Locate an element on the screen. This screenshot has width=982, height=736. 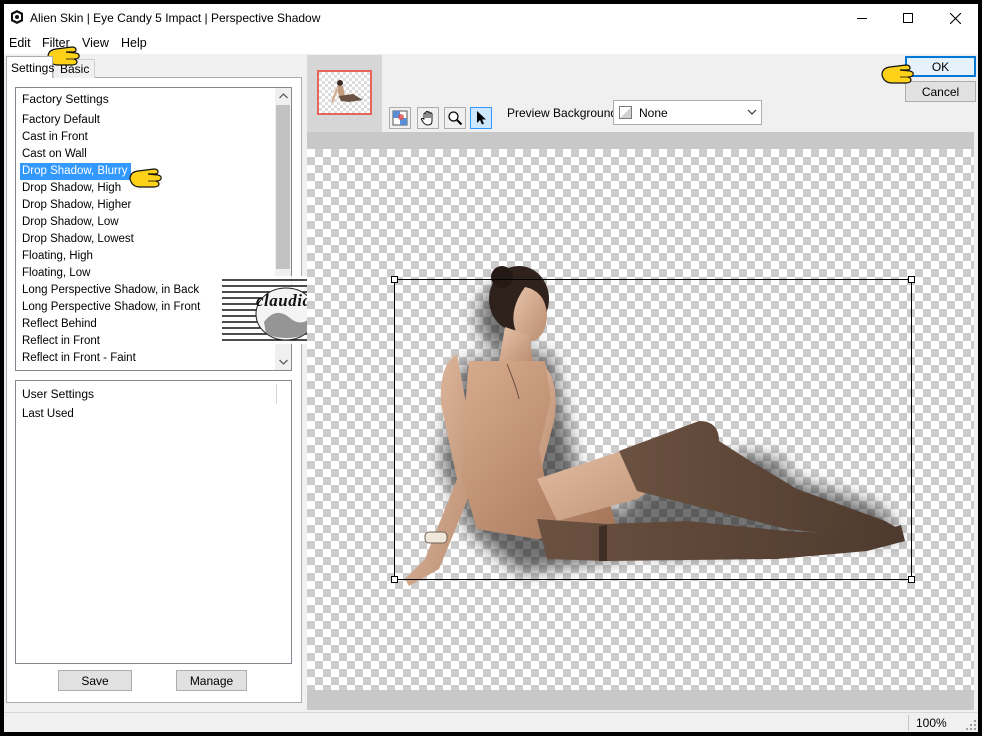
preview-background-tool-icon is located at coordinates (400, 118).